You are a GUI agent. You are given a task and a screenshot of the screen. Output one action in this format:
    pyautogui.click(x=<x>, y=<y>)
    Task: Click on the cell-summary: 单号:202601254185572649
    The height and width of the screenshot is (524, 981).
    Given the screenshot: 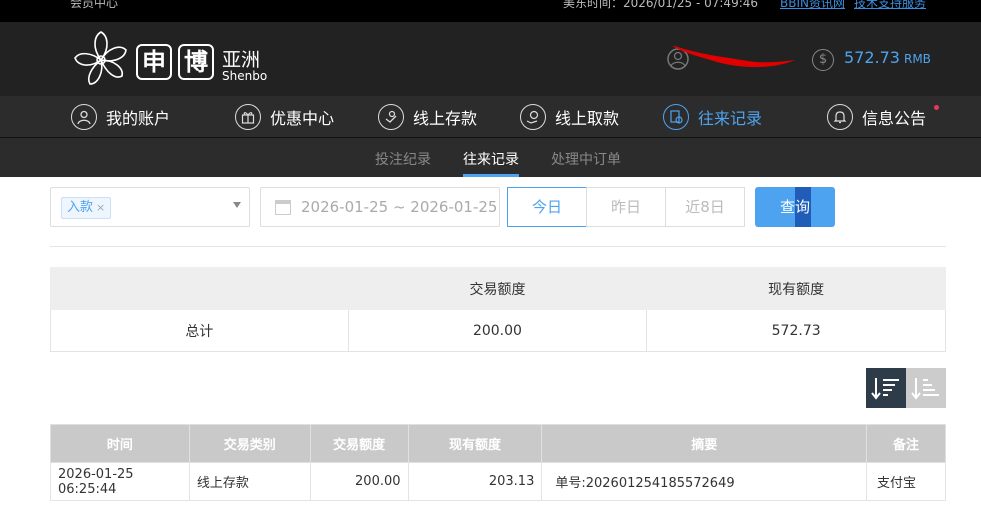 What is the action you would take?
    pyautogui.click(x=704, y=481)
    